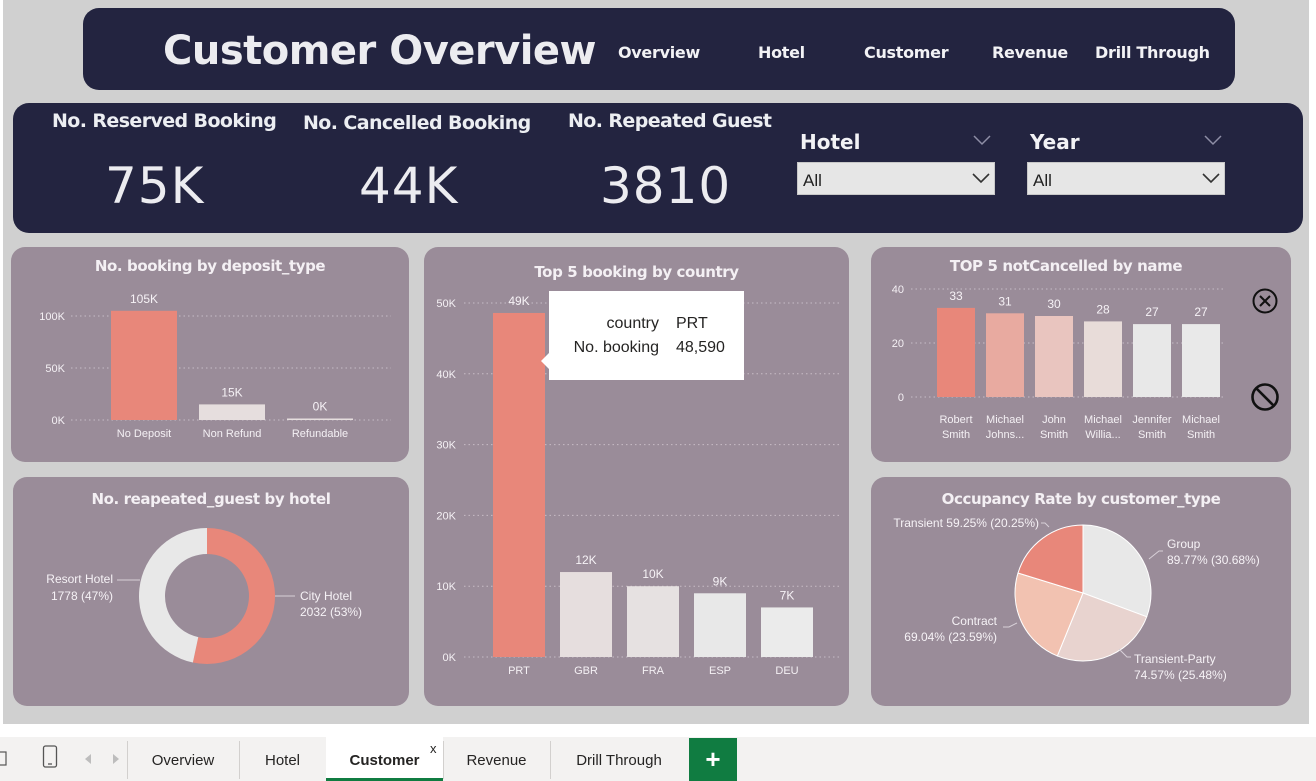 The height and width of the screenshot is (781, 1316). I want to click on tab-revenue: Revenue, so click(496, 759).